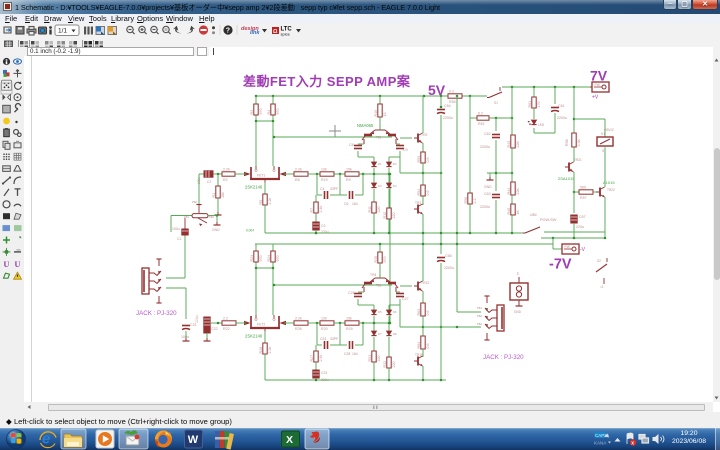 The height and width of the screenshot is (450, 720). Describe the element at coordinates (312, 210) in the screenshot. I see `svg-text: R7` at that location.